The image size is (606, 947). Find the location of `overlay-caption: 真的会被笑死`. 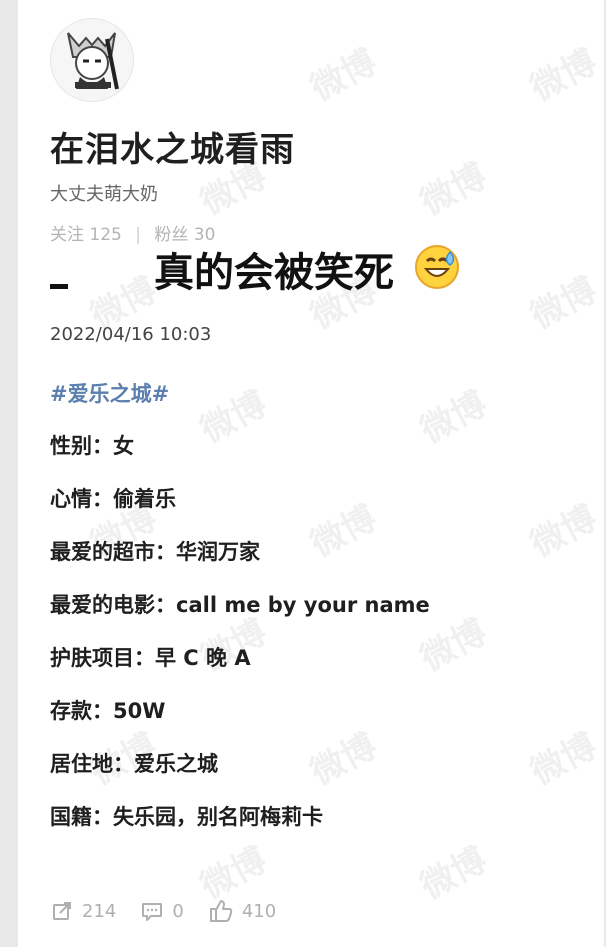

overlay-caption: 真的会被笑死 is located at coordinates (307, 270).